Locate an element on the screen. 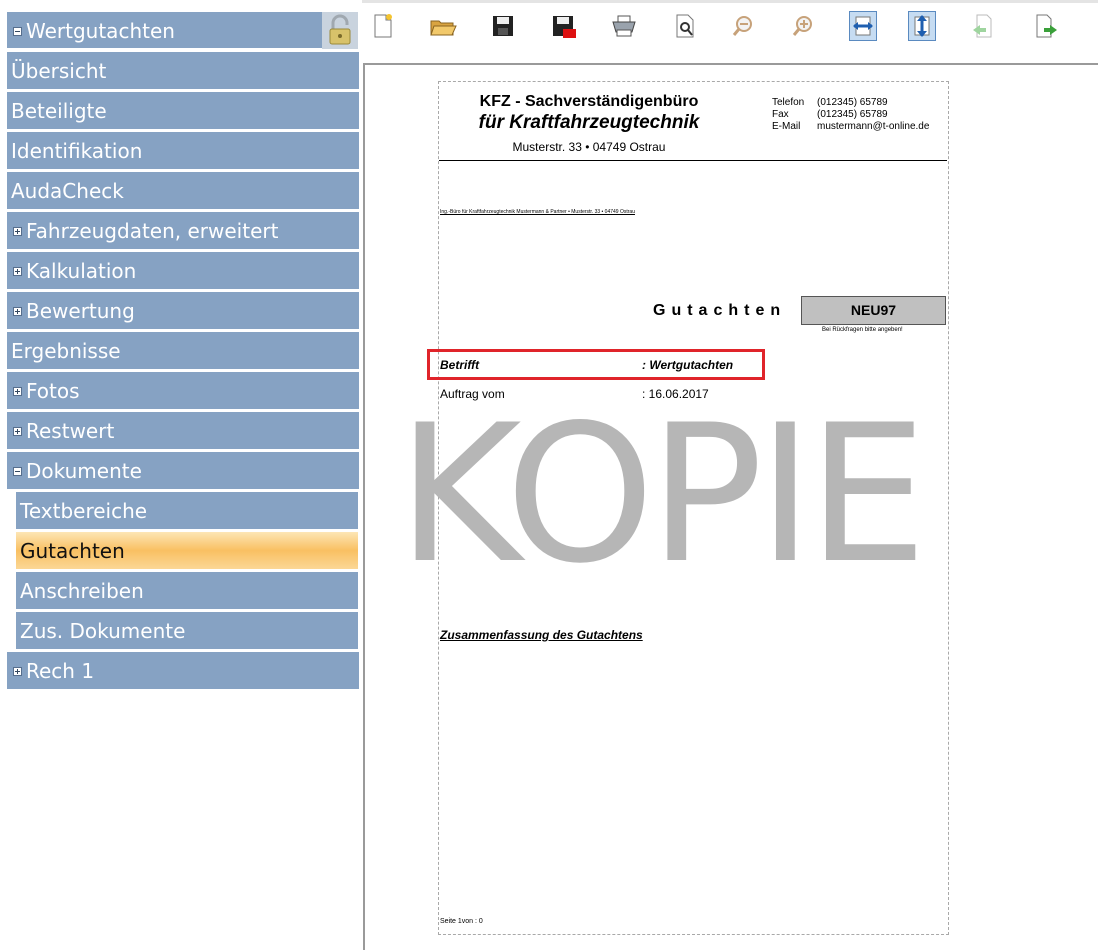 The width and height of the screenshot is (1098, 950). page-footer: Seite 1von : 0 is located at coordinates (461, 921).